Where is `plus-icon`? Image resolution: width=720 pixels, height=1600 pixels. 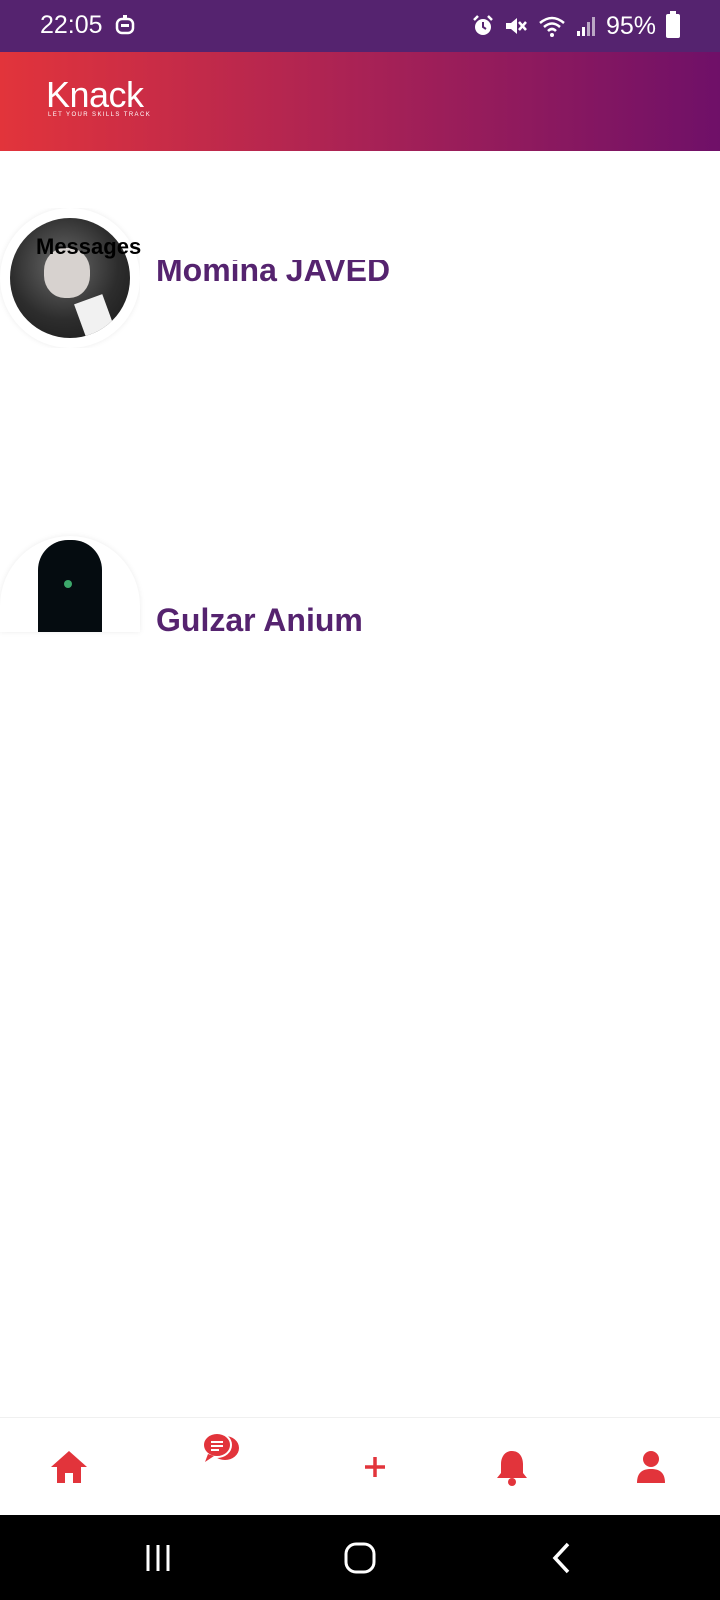 plus-icon is located at coordinates (375, 1467).